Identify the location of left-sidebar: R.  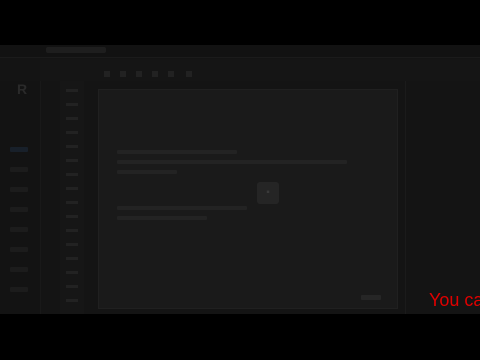
(20, 197).